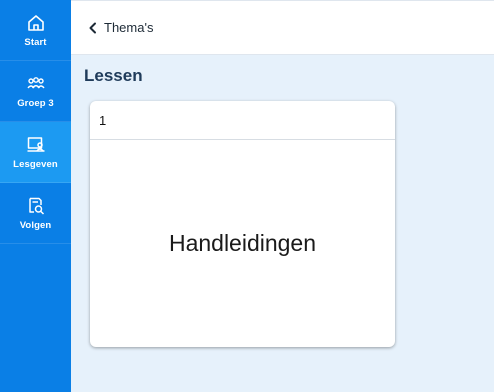 This screenshot has width=494, height=392. What do you see at coordinates (242, 120) in the screenshot?
I see `card-number: 1` at bounding box center [242, 120].